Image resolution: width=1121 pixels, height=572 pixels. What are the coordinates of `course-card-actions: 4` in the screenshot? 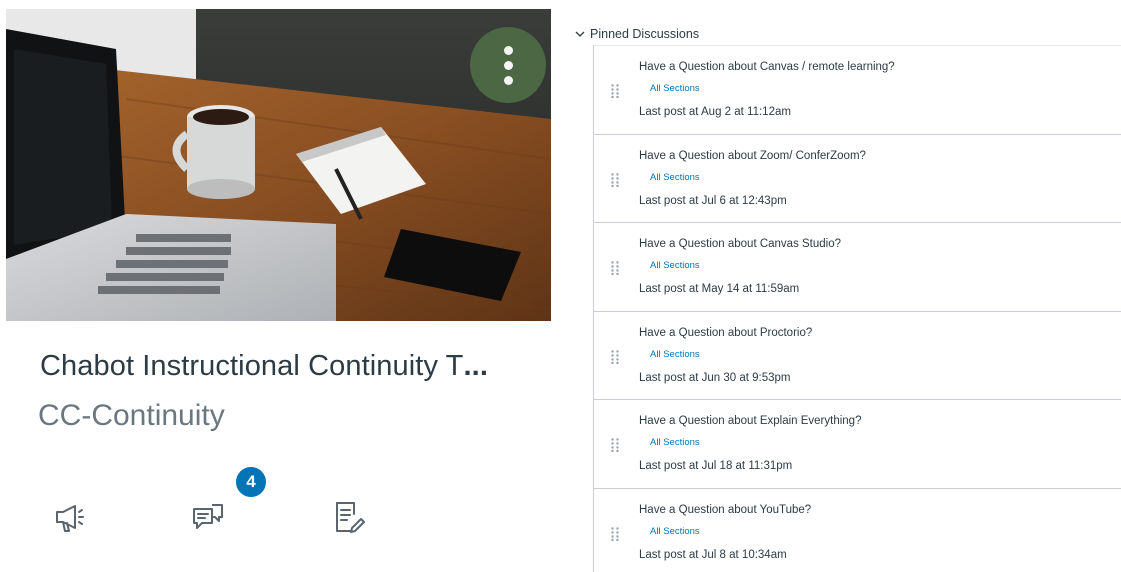 It's located at (220, 507).